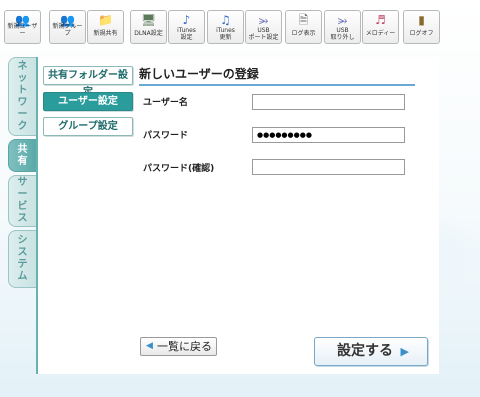 This screenshot has width=480, height=397. Describe the element at coordinates (186, 20) in the screenshot. I see `music-note-icon: ♪` at that location.